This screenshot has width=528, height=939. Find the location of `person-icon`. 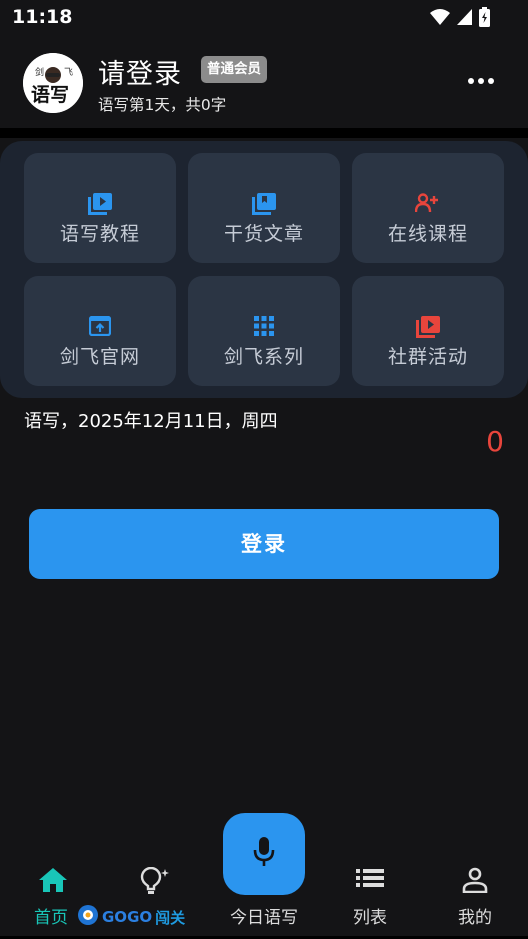

person-icon is located at coordinates (475, 880).